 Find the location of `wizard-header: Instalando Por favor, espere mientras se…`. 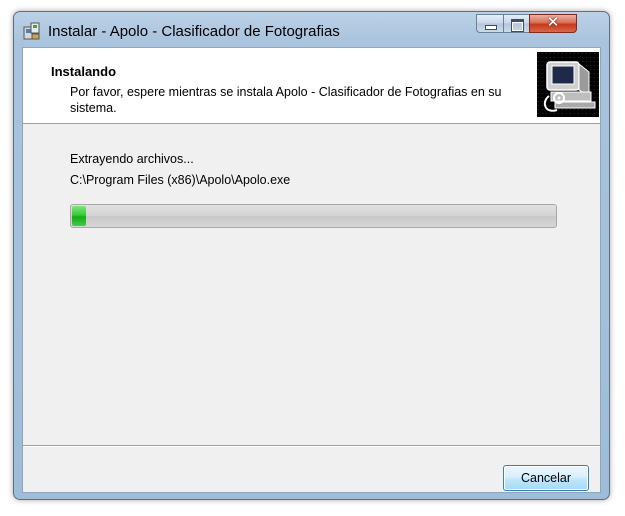

wizard-header: Instalando Por favor, espere mientras se… is located at coordinates (311, 86).